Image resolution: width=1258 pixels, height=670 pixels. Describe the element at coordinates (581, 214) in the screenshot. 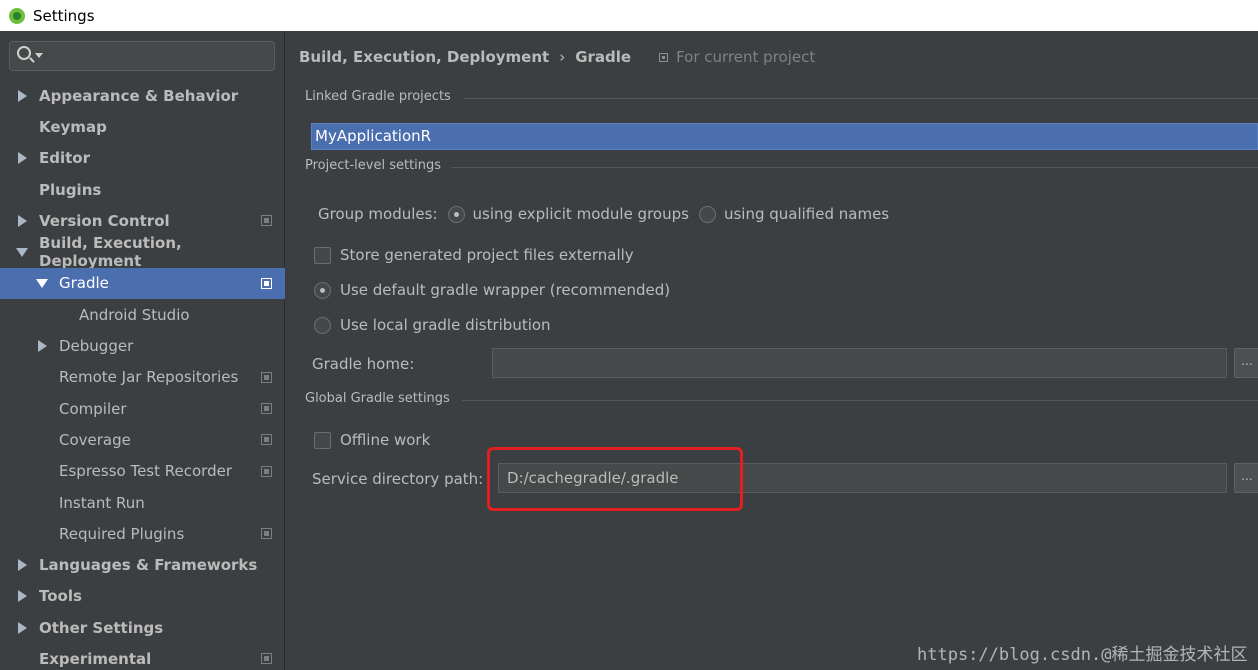

I see `radio-explicit-groups-label: using explicit module groups` at that location.